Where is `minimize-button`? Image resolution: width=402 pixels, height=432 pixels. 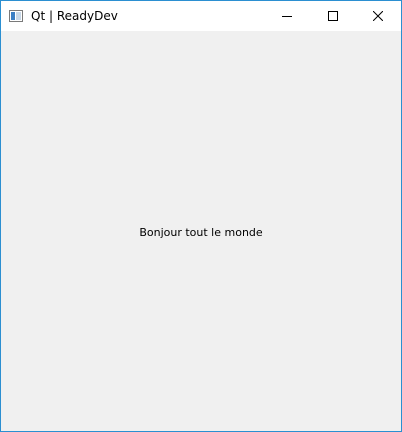
minimize-button is located at coordinates (287, 16).